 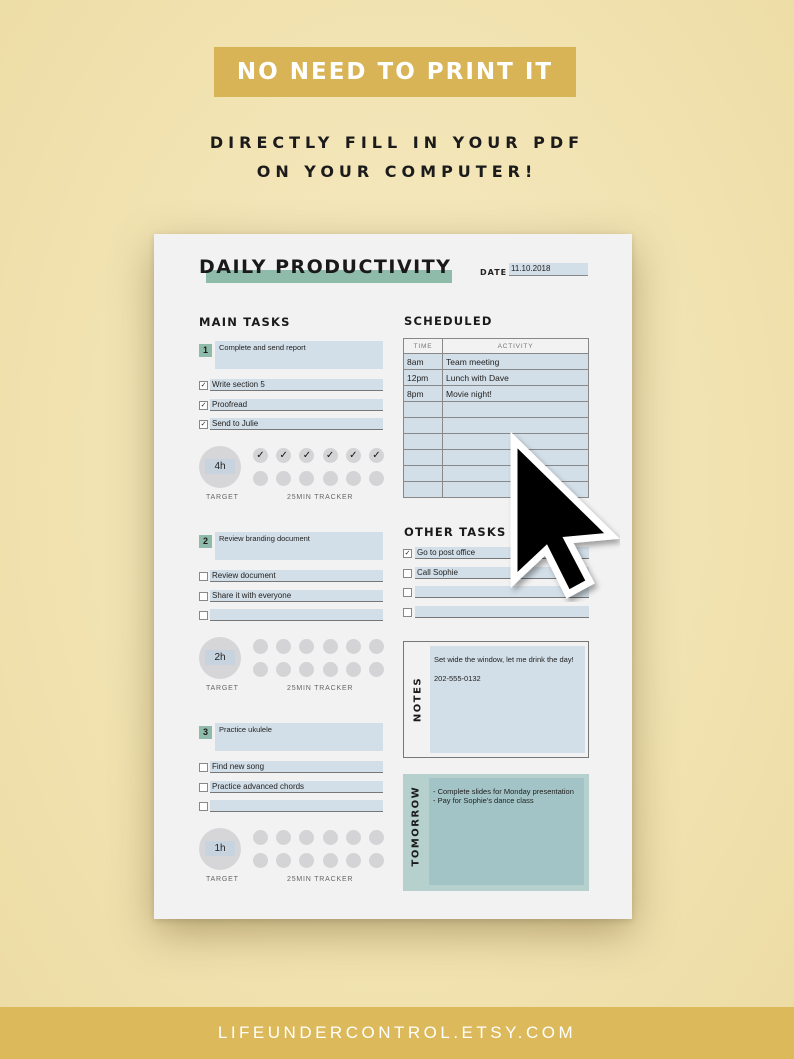 I want to click on schedule-row, so click(x=496, y=409).